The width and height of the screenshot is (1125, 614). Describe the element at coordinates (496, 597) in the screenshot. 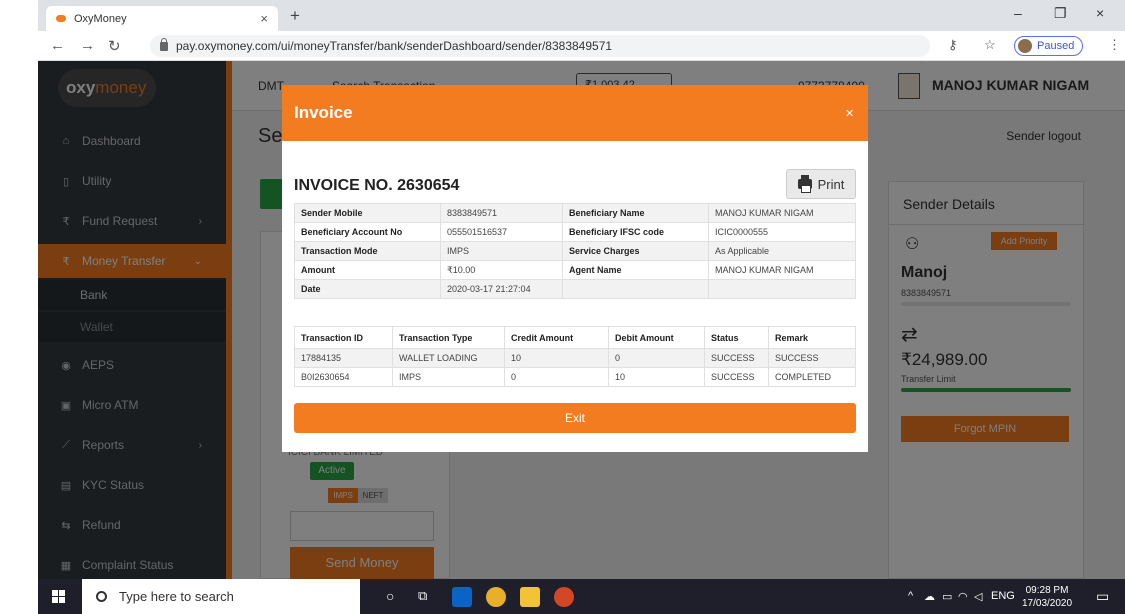

I see `chrome-icon` at that location.